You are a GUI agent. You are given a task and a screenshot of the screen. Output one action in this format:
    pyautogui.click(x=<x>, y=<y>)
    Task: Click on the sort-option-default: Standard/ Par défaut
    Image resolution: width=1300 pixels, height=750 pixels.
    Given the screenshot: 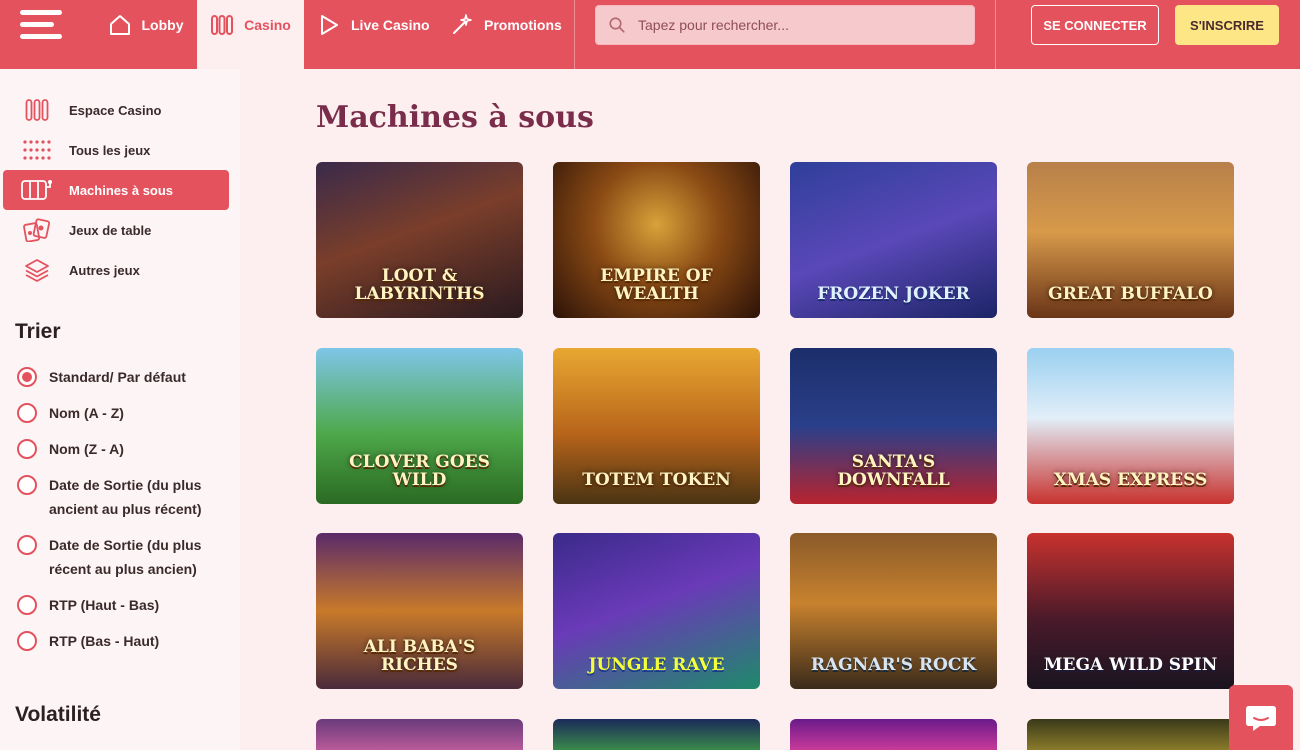 What is the action you would take?
    pyautogui.click(x=122, y=377)
    